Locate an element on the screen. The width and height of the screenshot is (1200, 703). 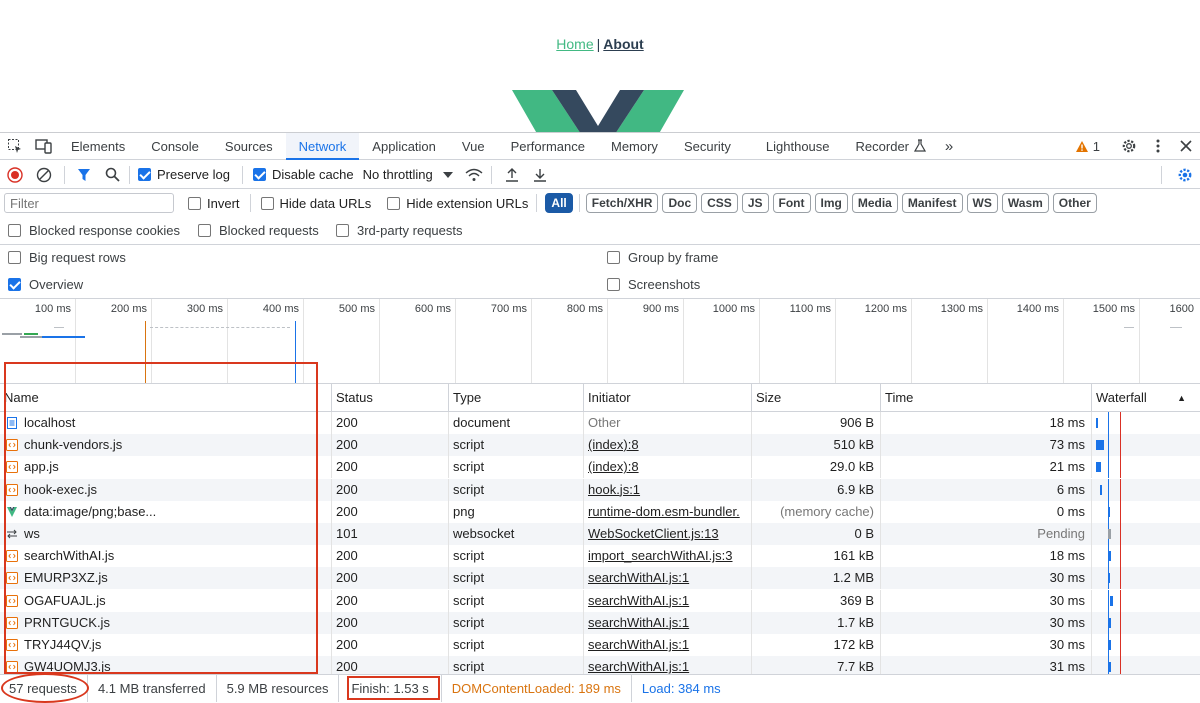
table-row: hook-exec.js 200 script hook.js:1 6.9 kB 6 ms is located at coordinates (600, 489).